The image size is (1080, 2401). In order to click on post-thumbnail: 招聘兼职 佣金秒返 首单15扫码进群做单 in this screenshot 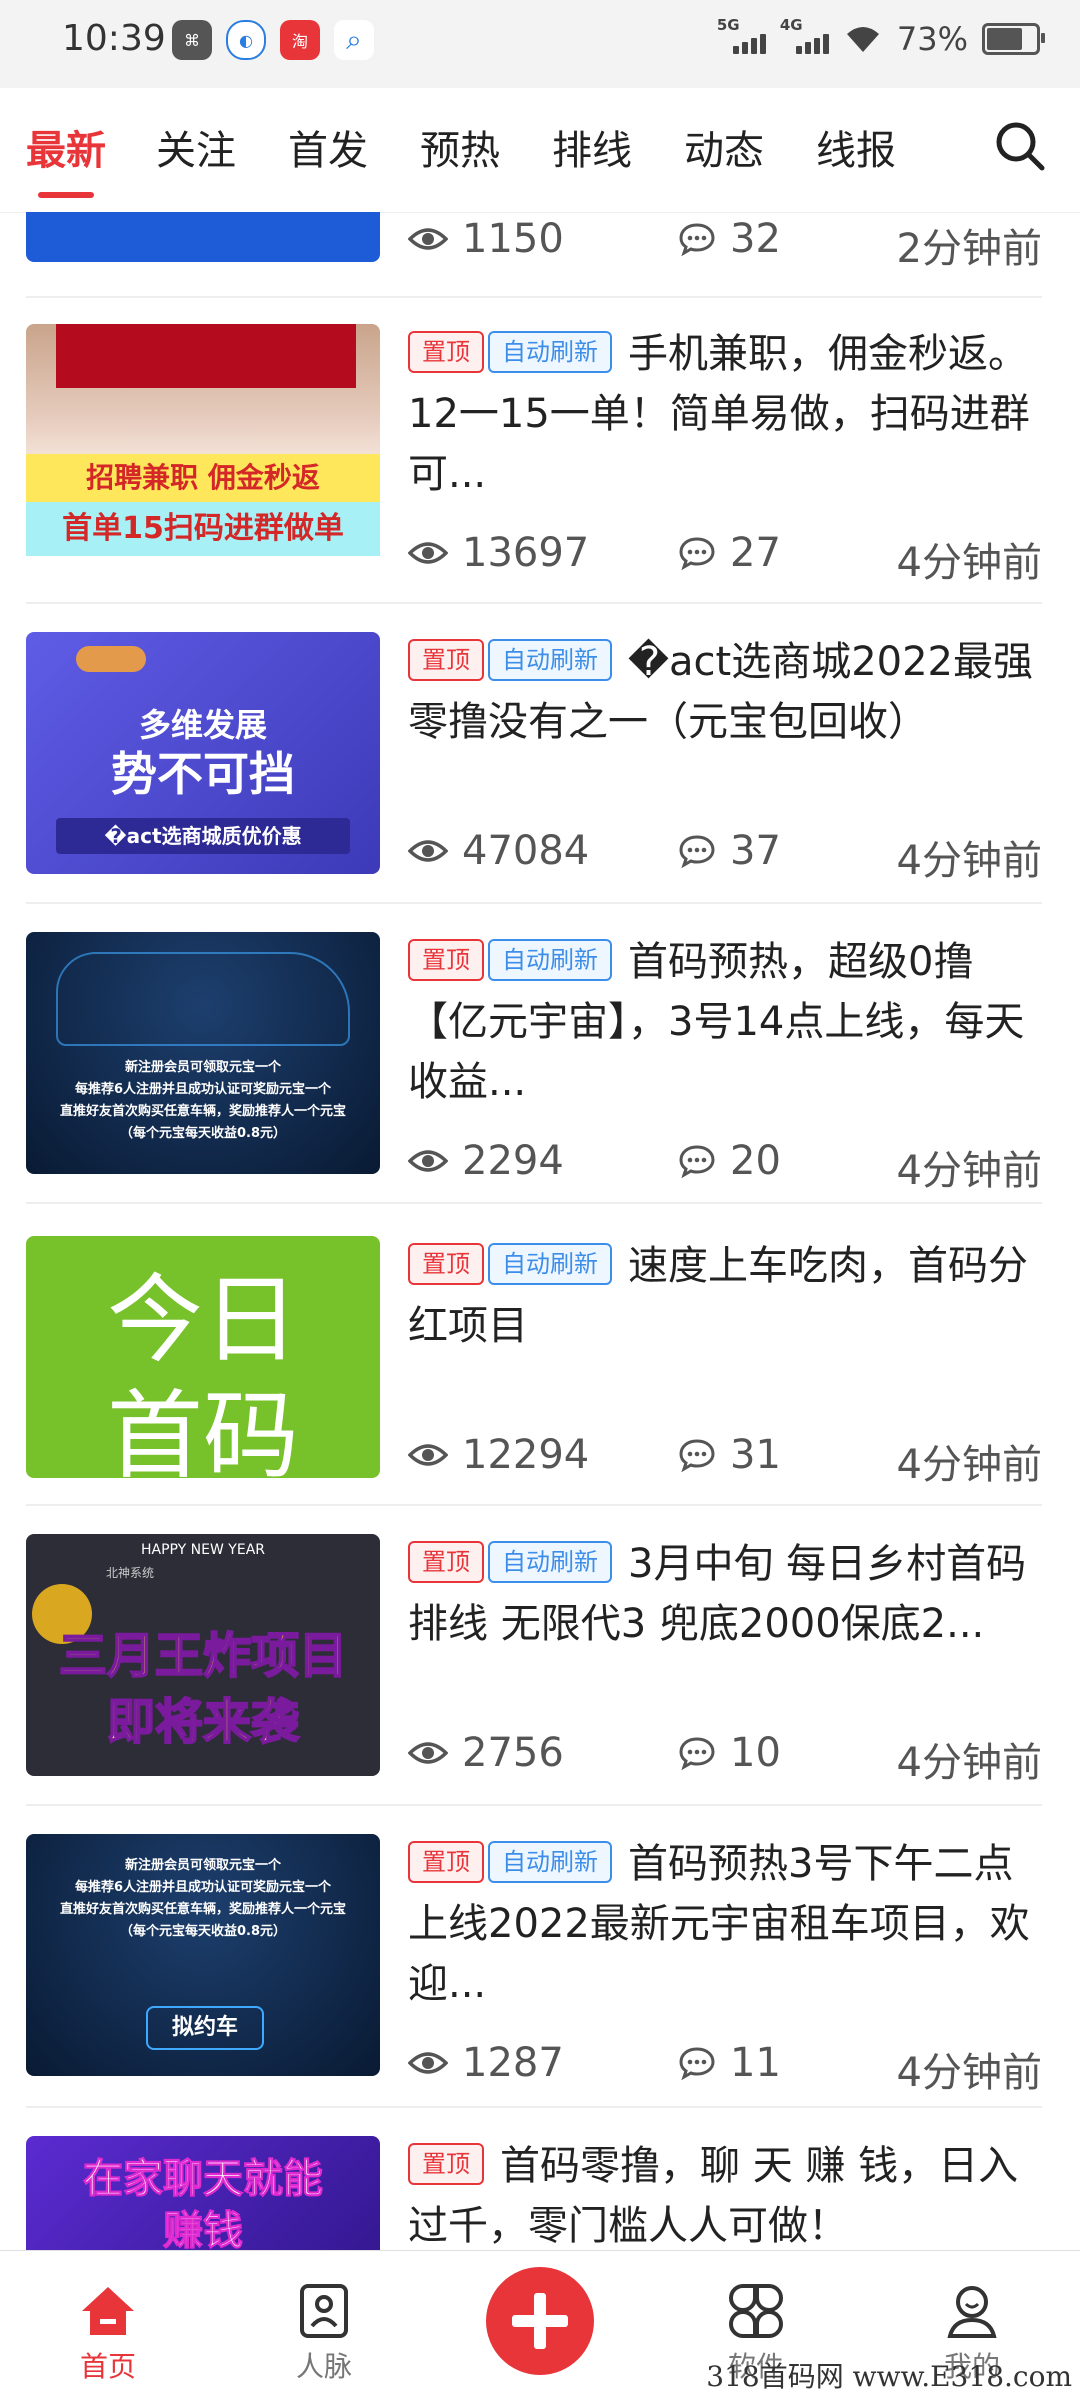, I will do `click(203, 445)`.